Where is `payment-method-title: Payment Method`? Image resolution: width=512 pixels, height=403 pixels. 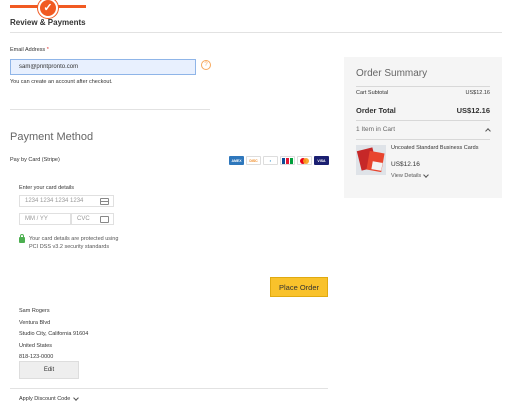
payment-method-title: Payment Method is located at coordinates (52, 137).